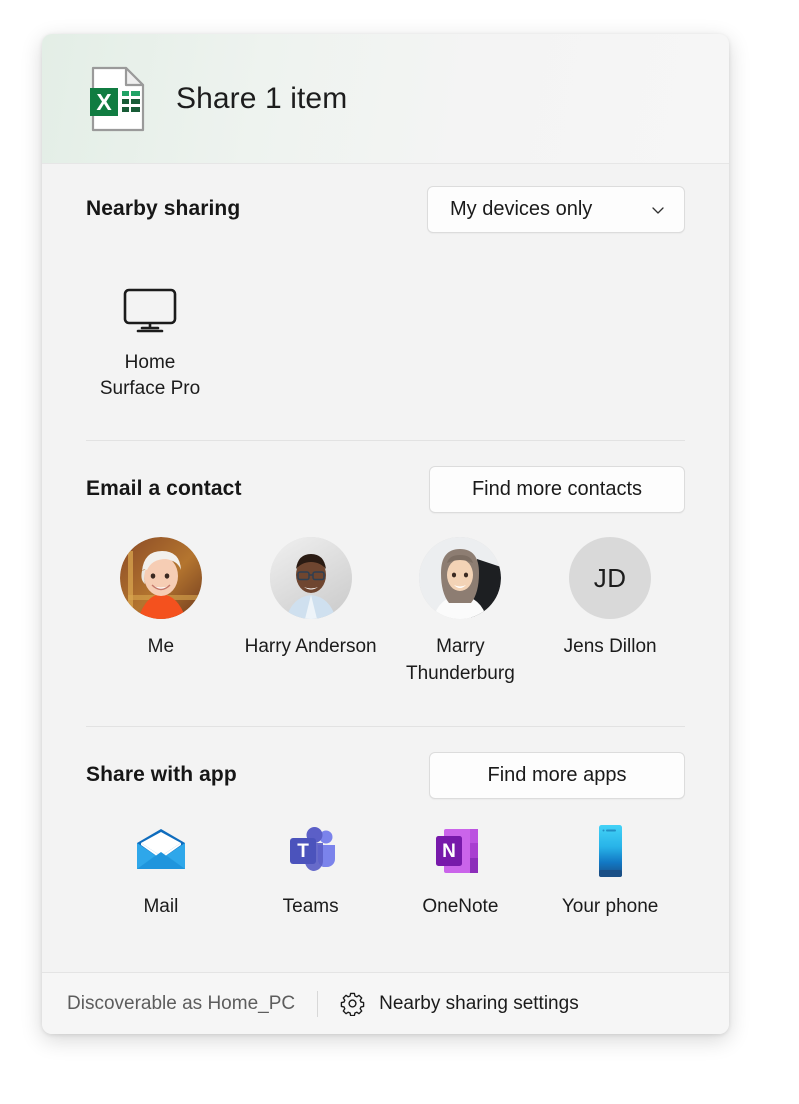 Image resolution: width=799 pixels, height=1104 pixels. What do you see at coordinates (150, 311) in the screenshot?
I see `monitor-icon` at bounding box center [150, 311].